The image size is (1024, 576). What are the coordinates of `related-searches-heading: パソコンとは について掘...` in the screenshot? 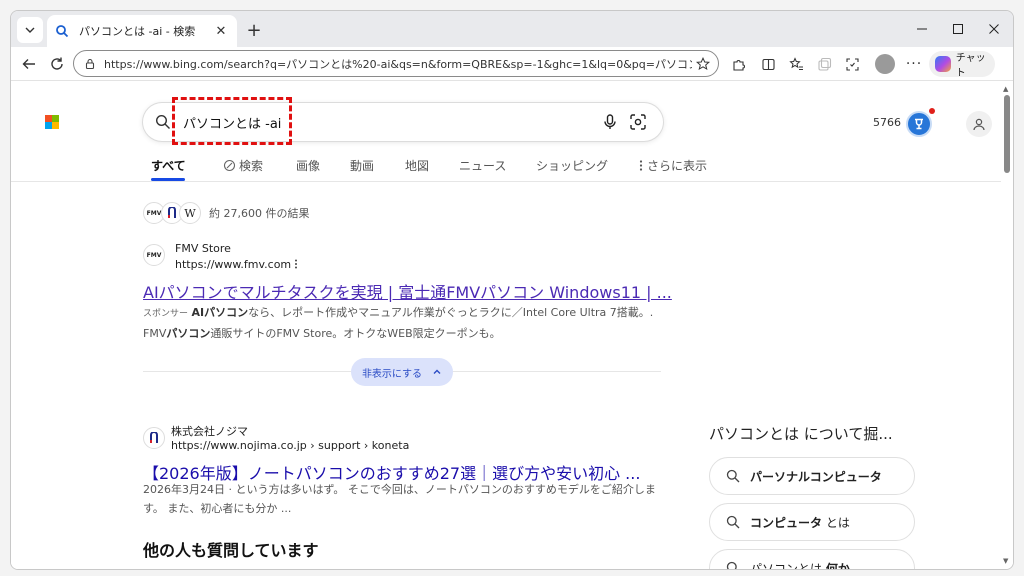 It's located at (801, 434).